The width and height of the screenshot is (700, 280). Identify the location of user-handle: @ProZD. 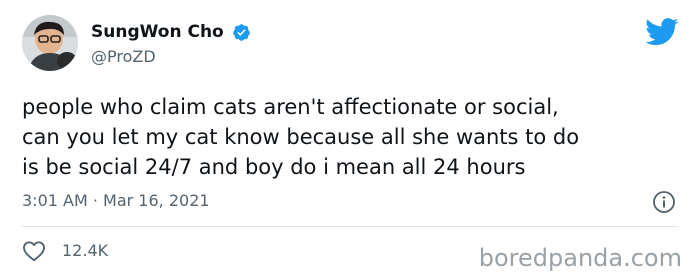
(123, 57).